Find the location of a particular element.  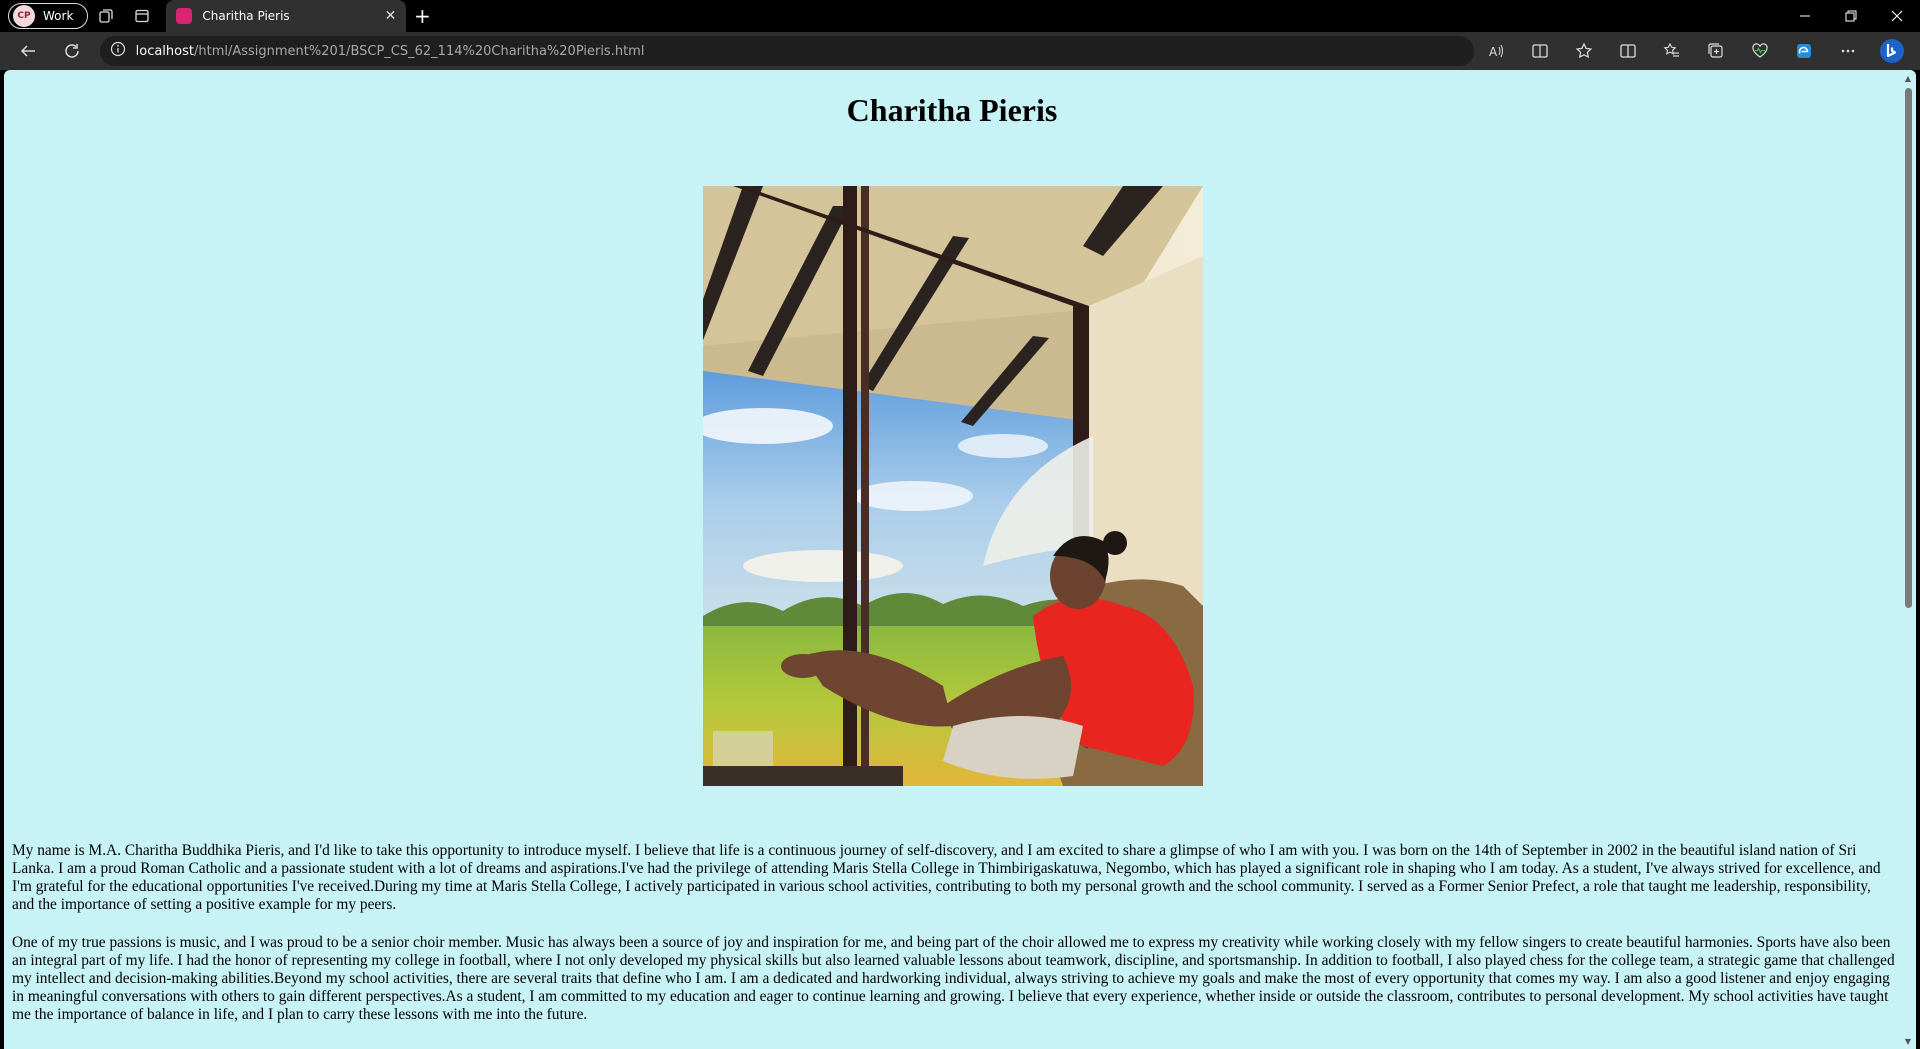

page-scrollbar: ▲ ▼ is located at coordinates (1908, 559).